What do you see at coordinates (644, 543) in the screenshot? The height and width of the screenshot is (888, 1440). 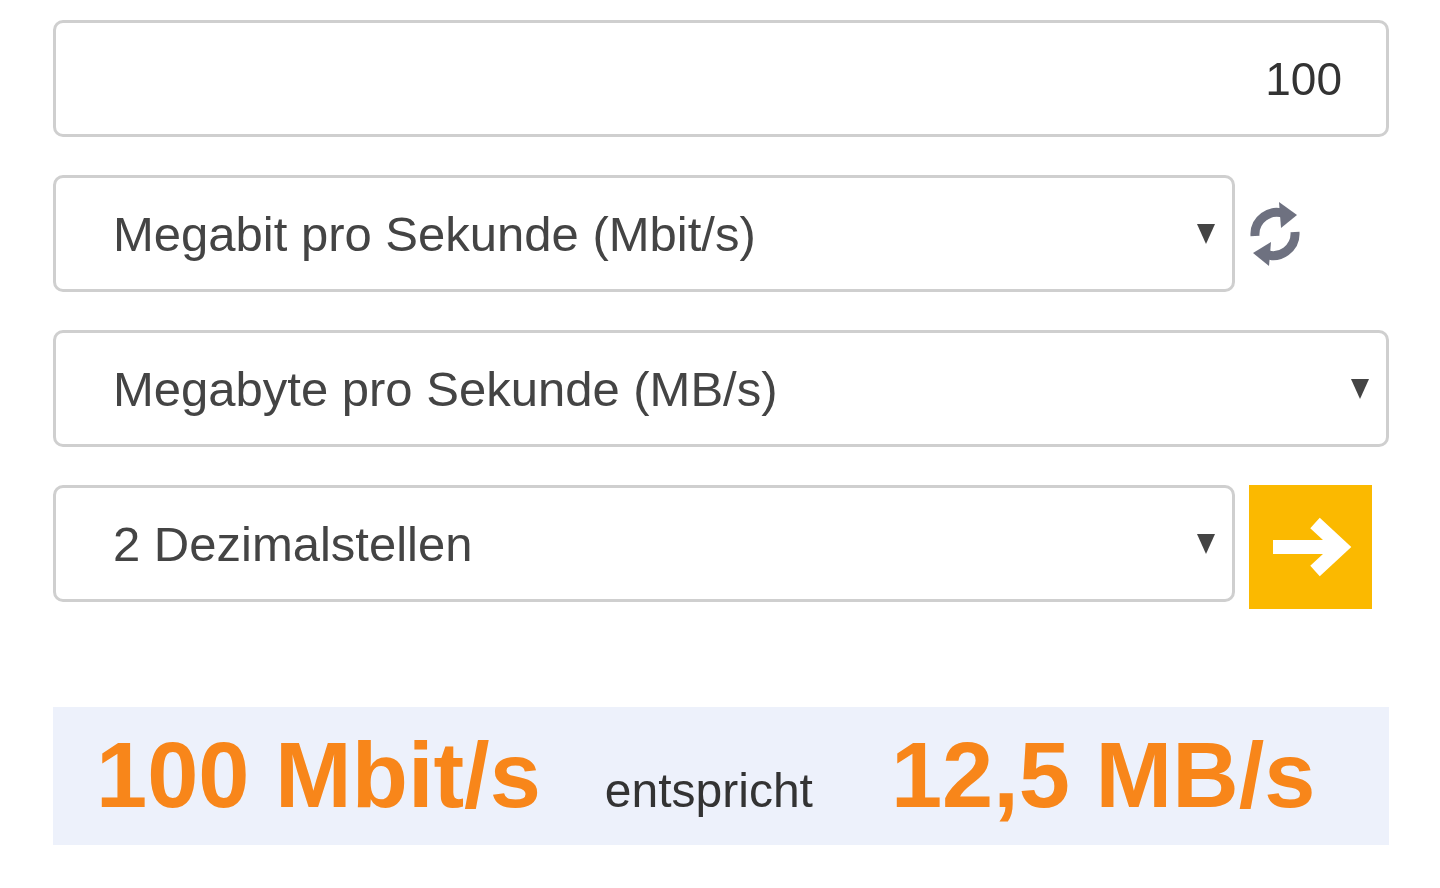 I see `precision-dropdown: 2 Dezimalstellen` at bounding box center [644, 543].